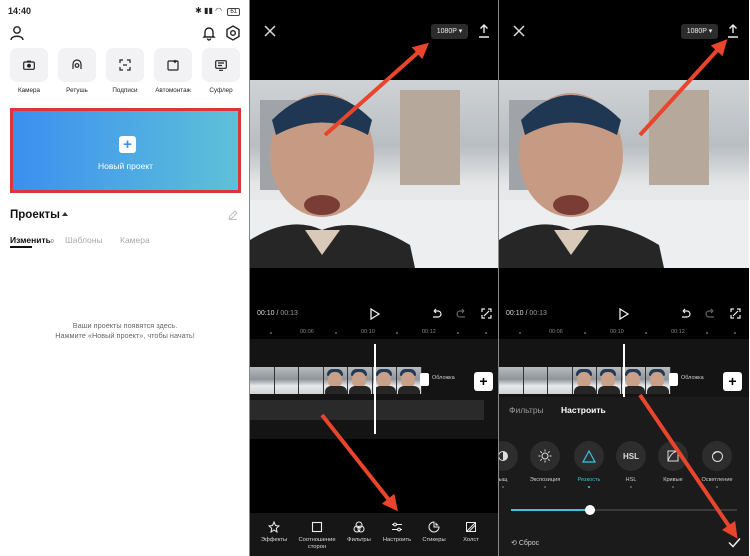 This screenshot has width=750, height=556. What do you see at coordinates (471, 540) in the screenshot?
I see `toolbar-label: Холст` at bounding box center [471, 540].